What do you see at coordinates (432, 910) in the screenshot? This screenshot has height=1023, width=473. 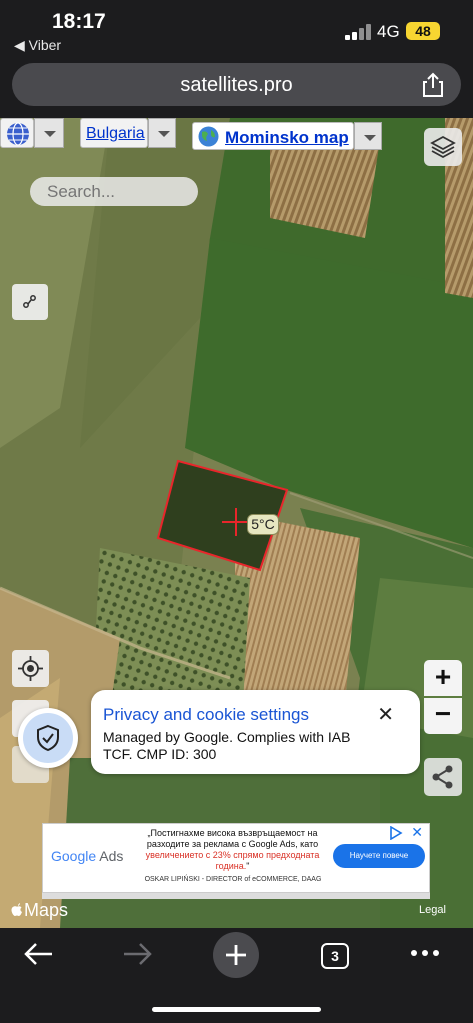 I see `legal-link: Legal` at bounding box center [432, 910].